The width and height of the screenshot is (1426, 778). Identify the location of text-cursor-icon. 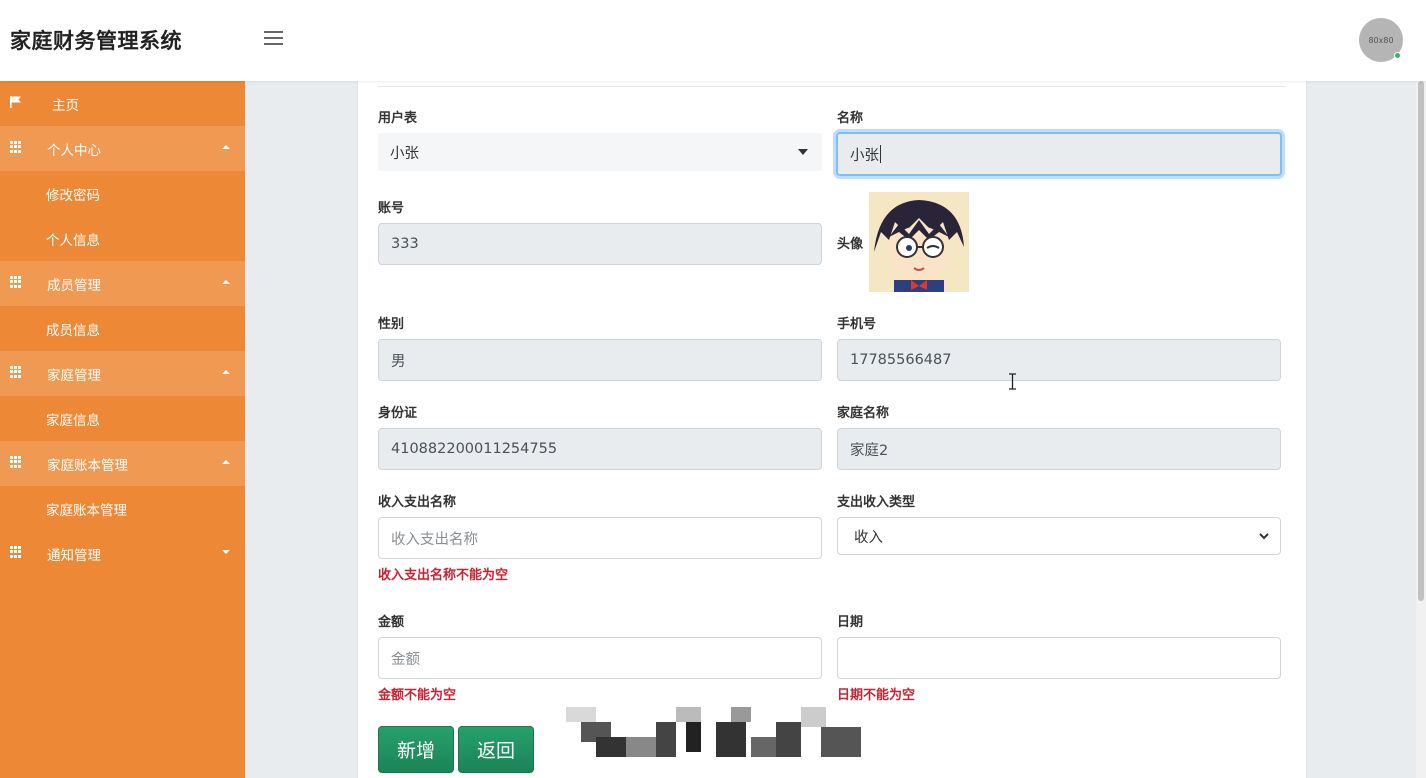
(1012, 381).